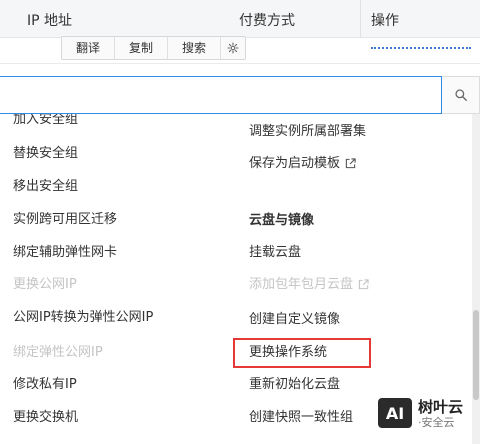 This screenshot has width=480, height=444. What do you see at coordinates (282, 220) in the screenshot?
I see `menu-section-disk-and-image: 云盘与镜像` at bounding box center [282, 220].